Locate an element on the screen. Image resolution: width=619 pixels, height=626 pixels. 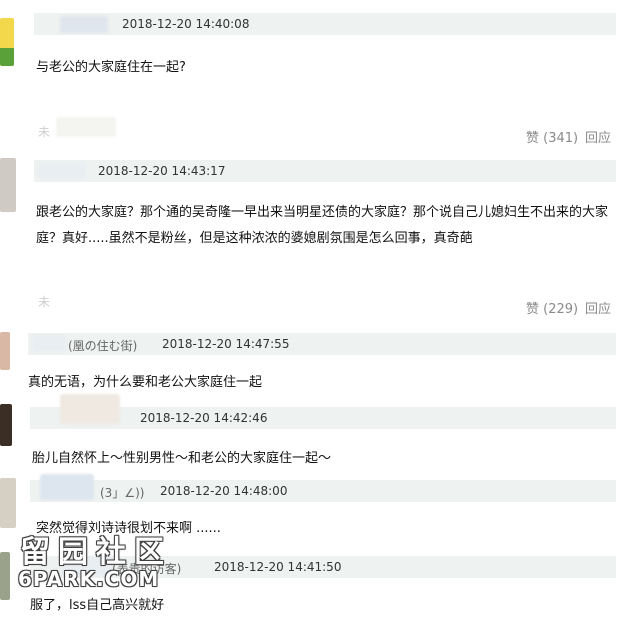
comment-text: 服了，lss自己高兴就好 is located at coordinates (97, 605).